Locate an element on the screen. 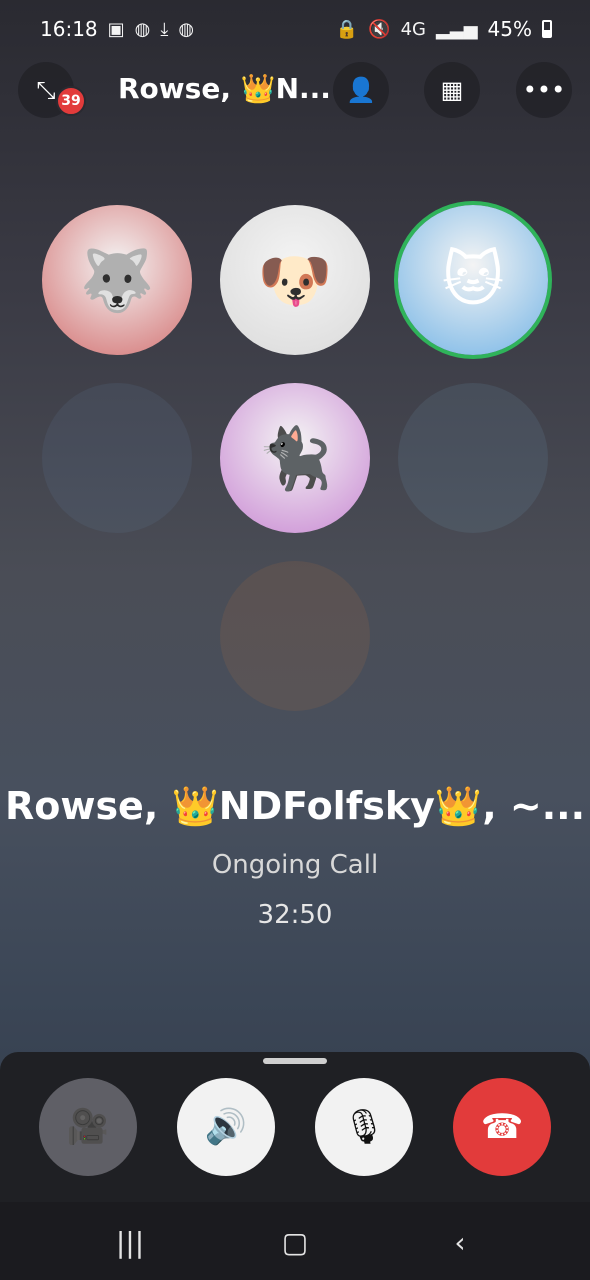 The height and width of the screenshot is (1280, 590). hang-up-button: ☎ is located at coordinates (502, 1127).